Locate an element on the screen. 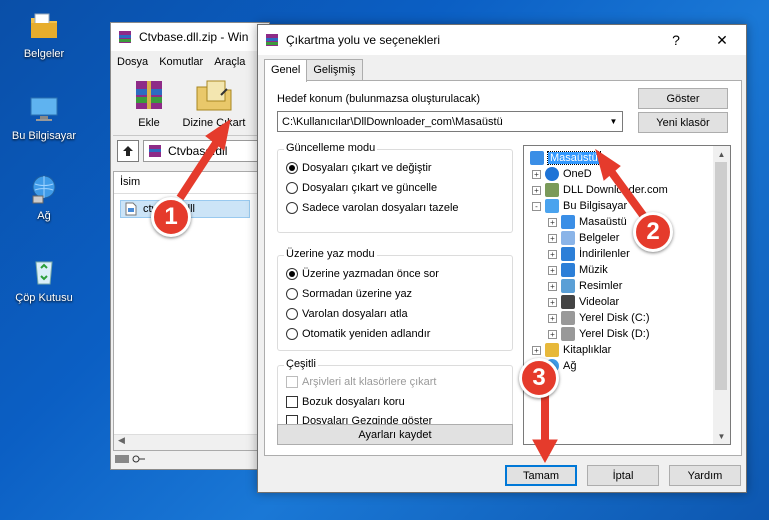 This screenshot has width=769, height=520. arrow-1-shaft is located at coordinates (199, 169).